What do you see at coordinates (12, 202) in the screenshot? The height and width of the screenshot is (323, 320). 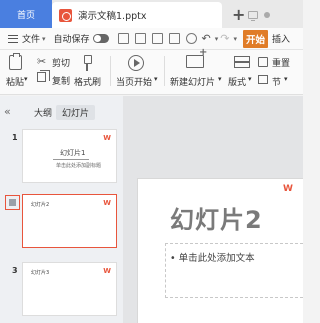 I see `slide-thumbnail-action-icon` at bounding box center [12, 202].